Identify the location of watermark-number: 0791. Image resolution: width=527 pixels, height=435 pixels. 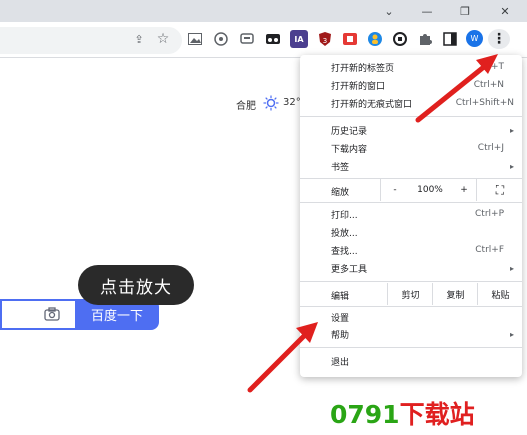
(365, 414).